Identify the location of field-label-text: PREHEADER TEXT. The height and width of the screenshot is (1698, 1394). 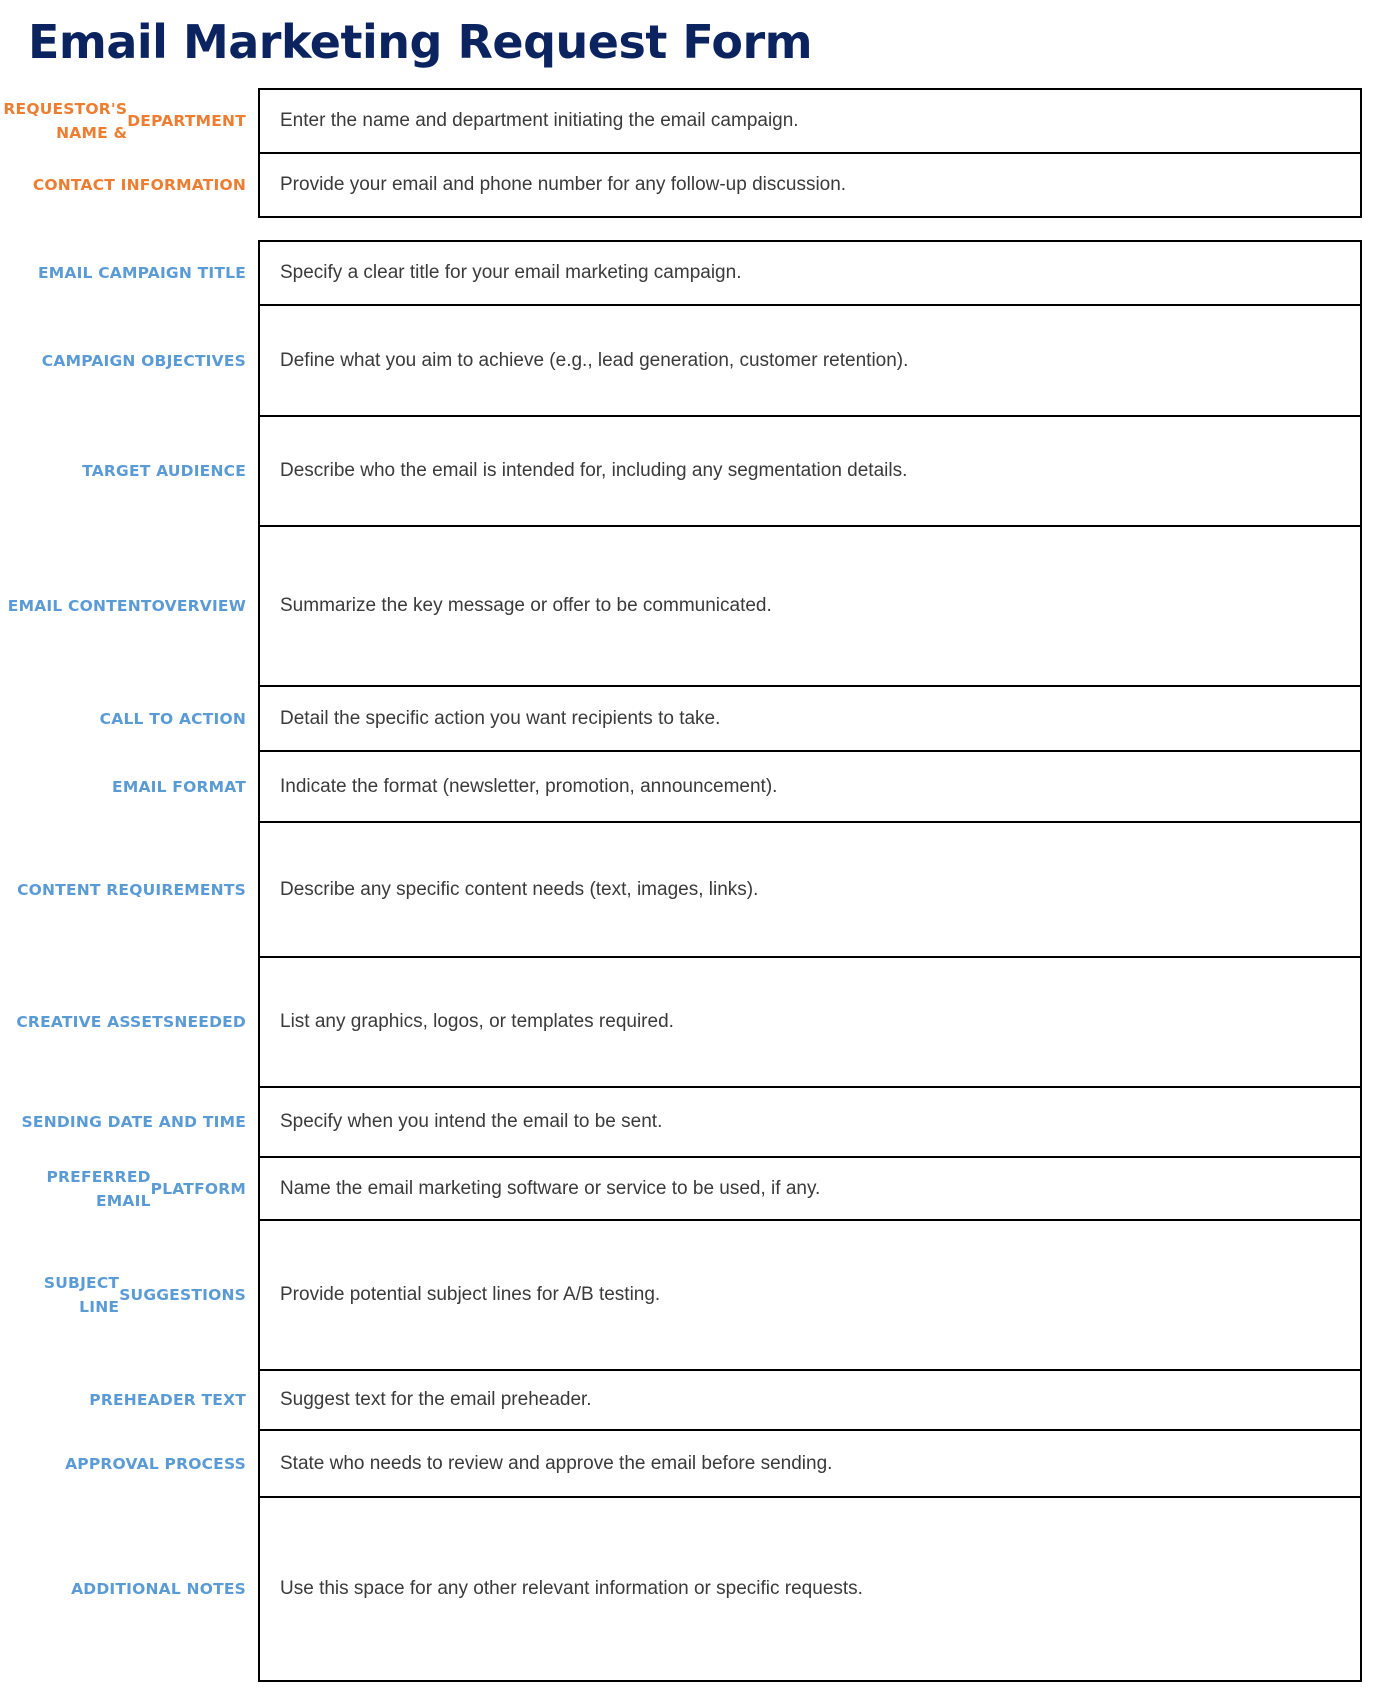
(123, 1400).